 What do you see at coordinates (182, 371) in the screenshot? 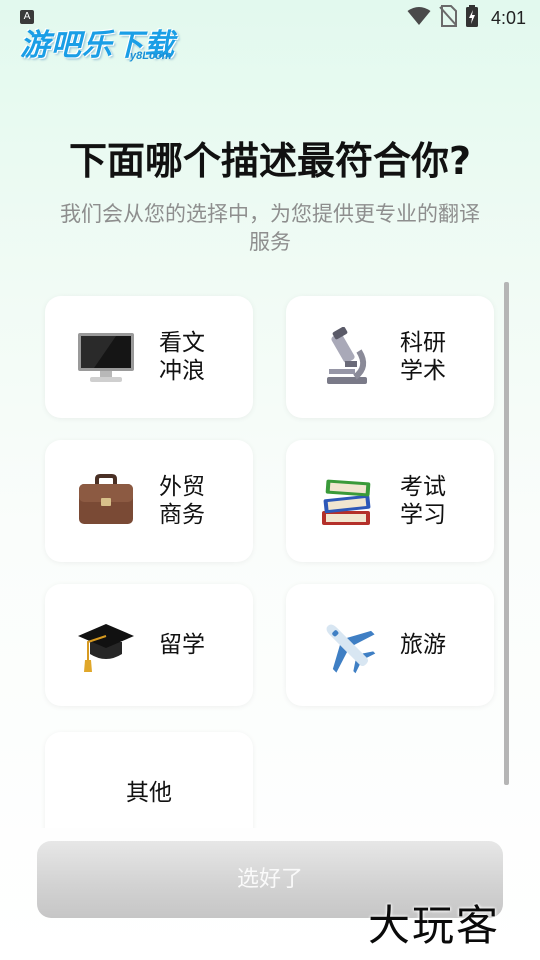
I see `option-label-line2: 冲浪` at bounding box center [182, 371].